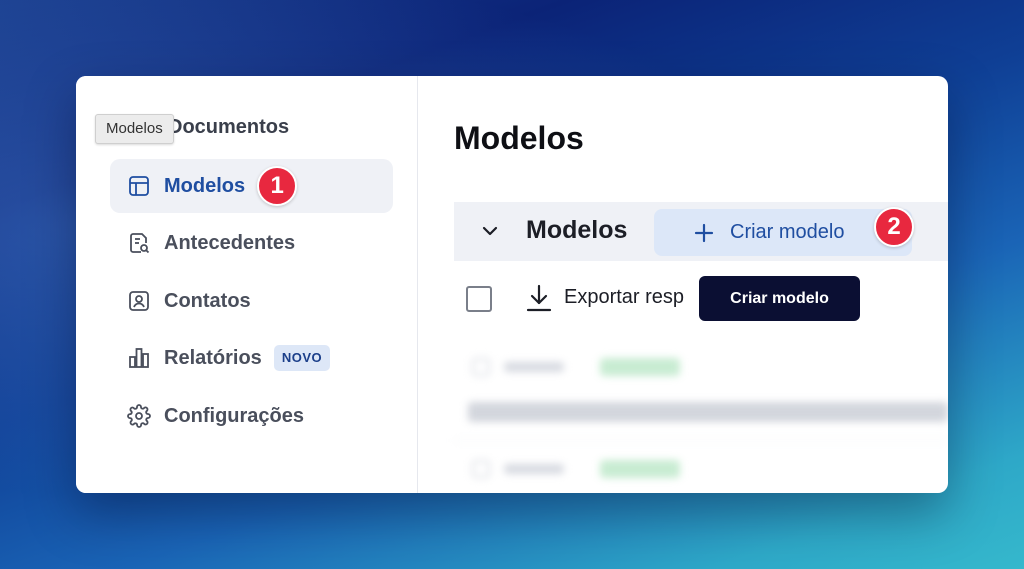  What do you see at coordinates (490, 231) in the screenshot?
I see `chevron-down-icon` at bounding box center [490, 231].